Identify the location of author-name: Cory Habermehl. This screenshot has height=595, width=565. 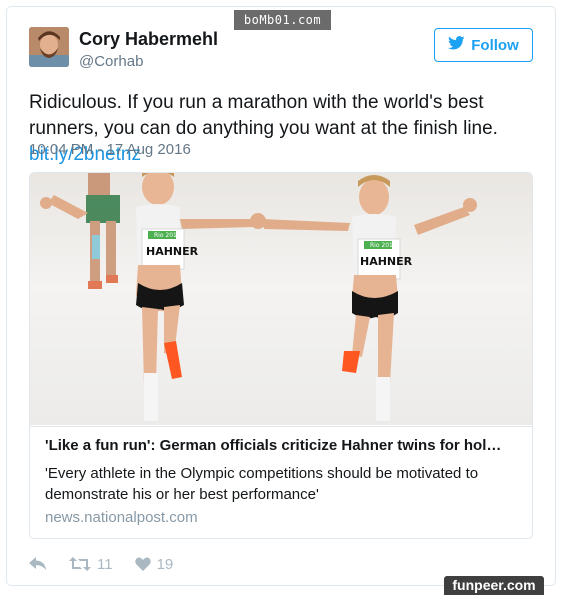
(148, 39).